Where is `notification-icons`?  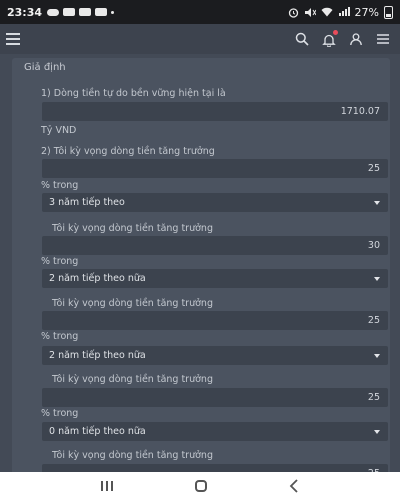
notification-icons is located at coordinates (81, 12).